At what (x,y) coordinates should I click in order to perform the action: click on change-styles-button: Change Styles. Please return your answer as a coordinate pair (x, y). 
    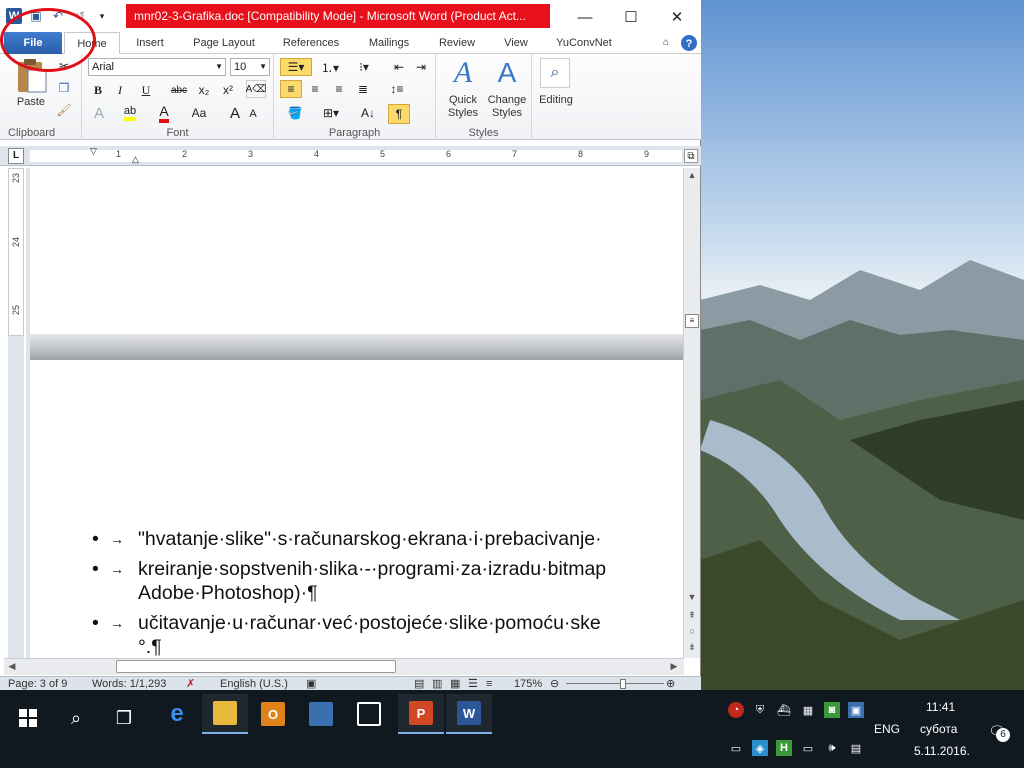
    Looking at the image, I should click on (507, 107).